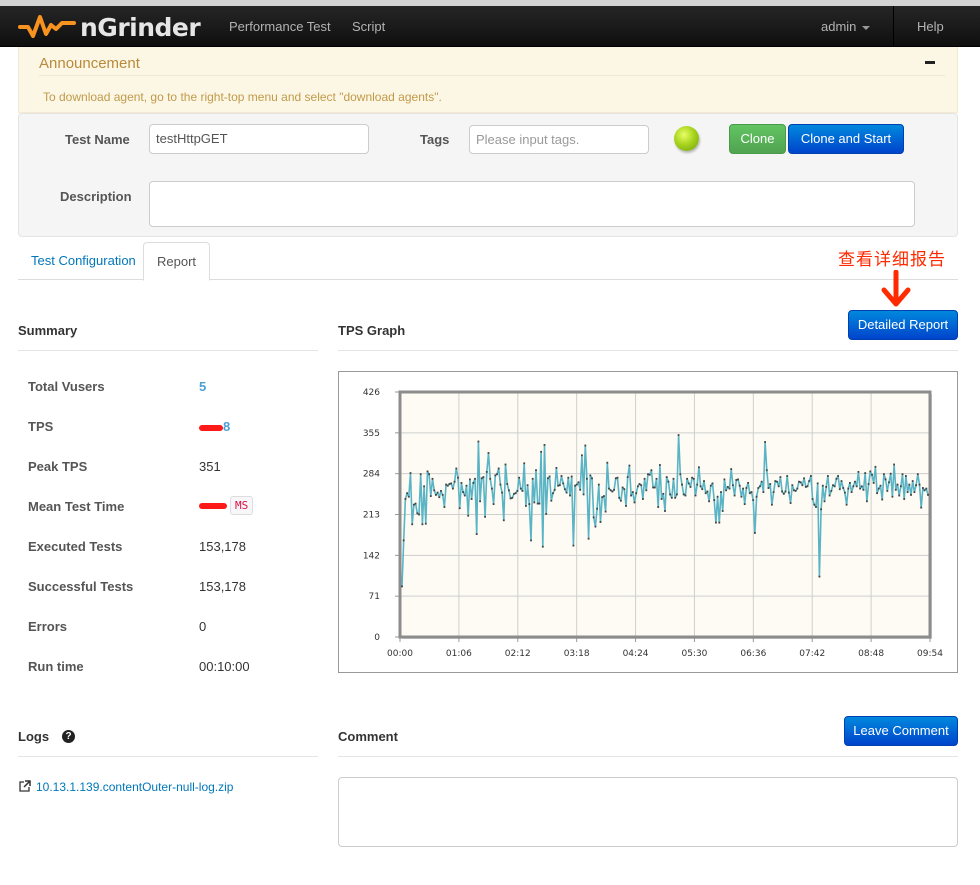 Image resolution: width=980 pixels, height=885 pixels. I want to click on summary-label-tps: TPS, so click(41, 426).